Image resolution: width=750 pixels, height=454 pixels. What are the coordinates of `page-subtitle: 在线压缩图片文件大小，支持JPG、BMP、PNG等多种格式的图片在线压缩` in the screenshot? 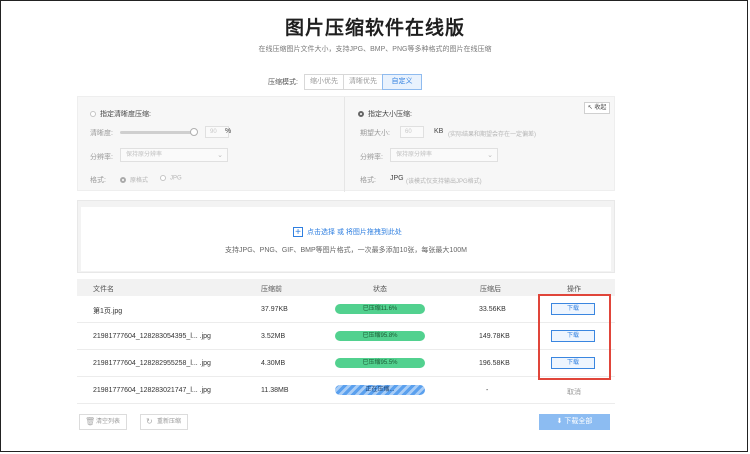 It's located at (375, 49).